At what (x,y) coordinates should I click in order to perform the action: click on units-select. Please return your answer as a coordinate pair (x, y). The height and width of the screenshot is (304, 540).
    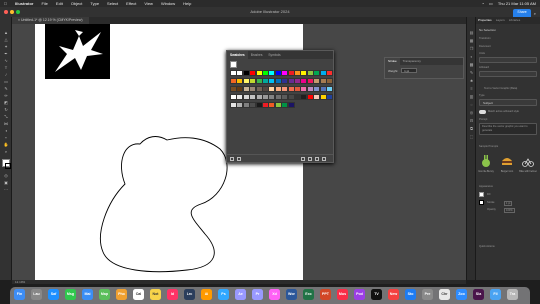
    Looking at the image, I should click on (508, 60).